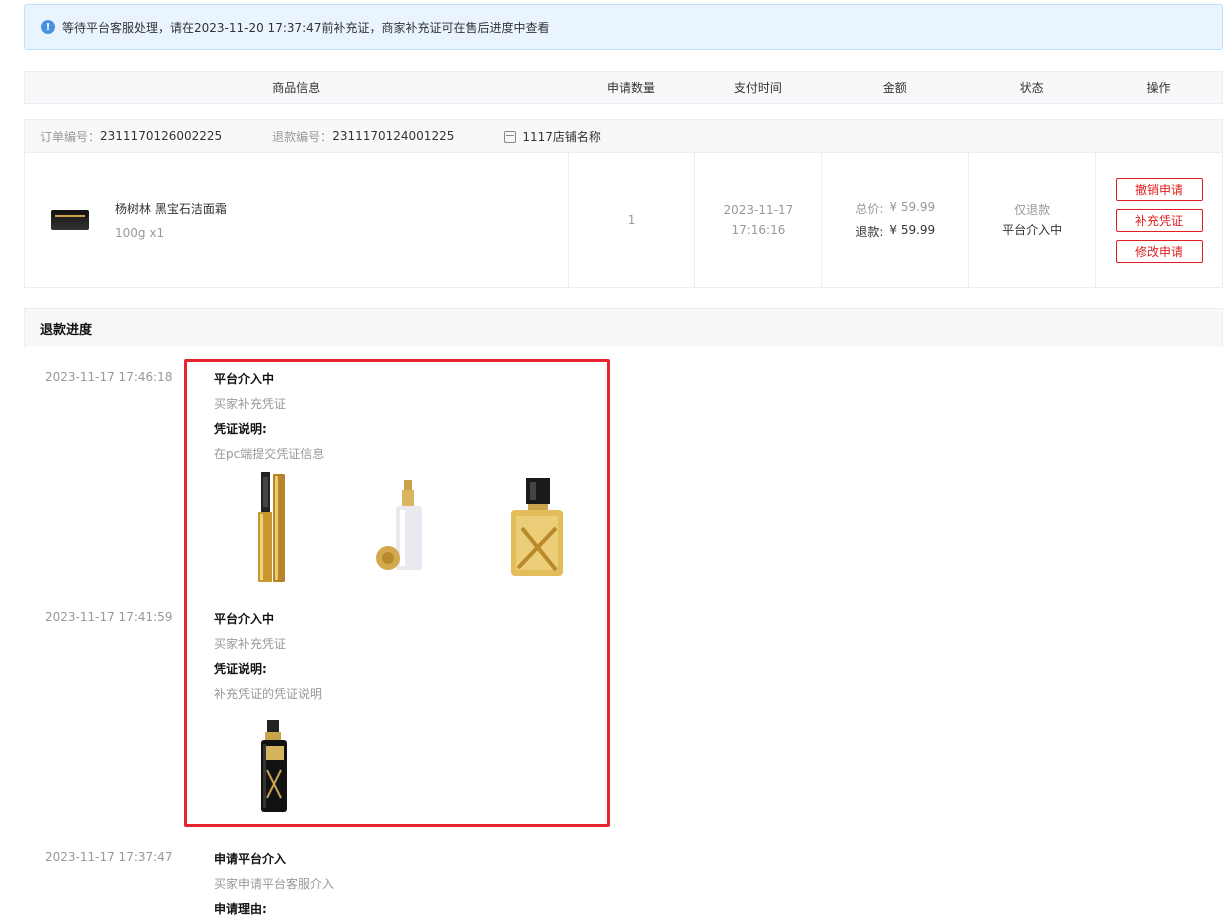  What do you see at coordinates (757, 220) in the screenshot?
I see `pay-time-cell: 2023-11-17 17:16:16` at bounding box center [757, 220].